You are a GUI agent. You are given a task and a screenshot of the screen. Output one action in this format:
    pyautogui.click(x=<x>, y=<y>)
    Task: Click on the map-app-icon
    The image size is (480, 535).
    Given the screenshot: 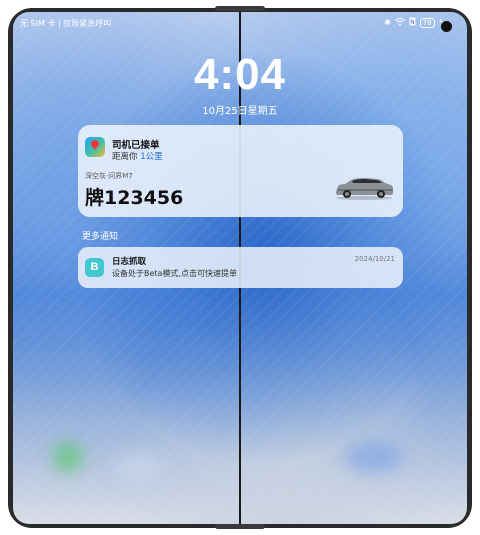 What is the action you would take?
    pyautogui.click(x=95, y=147)
    